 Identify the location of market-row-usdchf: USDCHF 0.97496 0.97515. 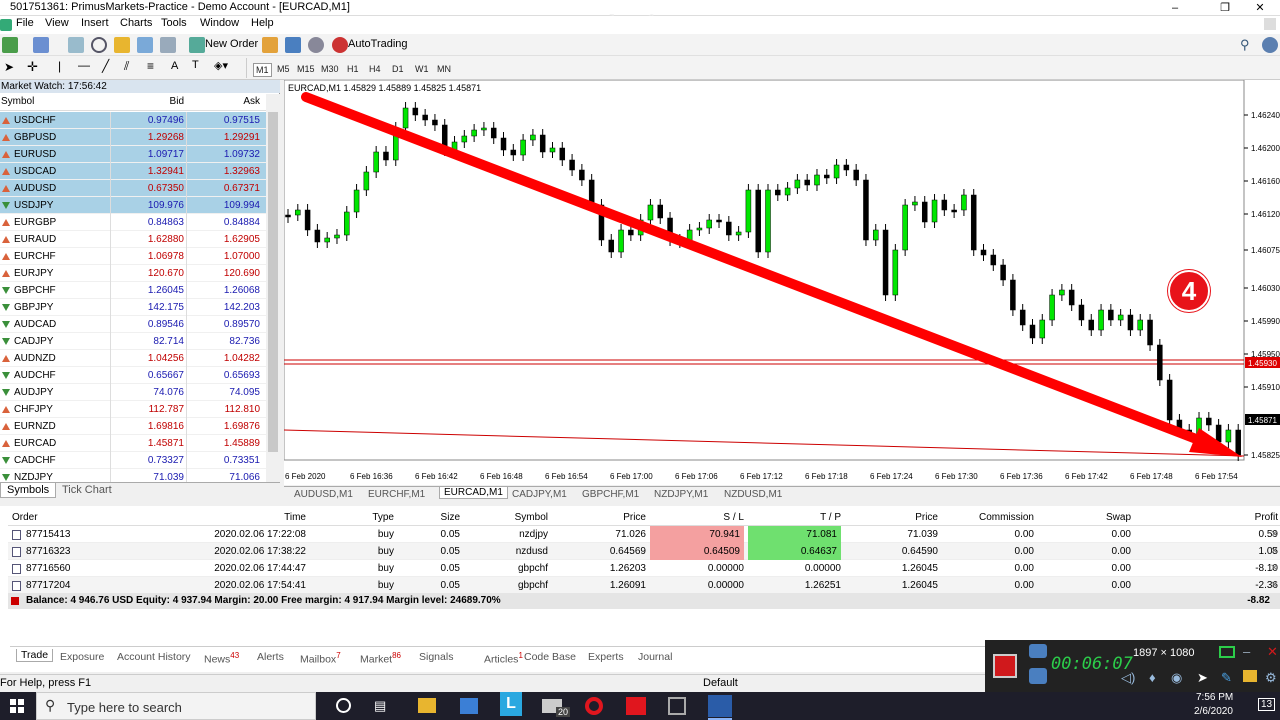
(133, 120).